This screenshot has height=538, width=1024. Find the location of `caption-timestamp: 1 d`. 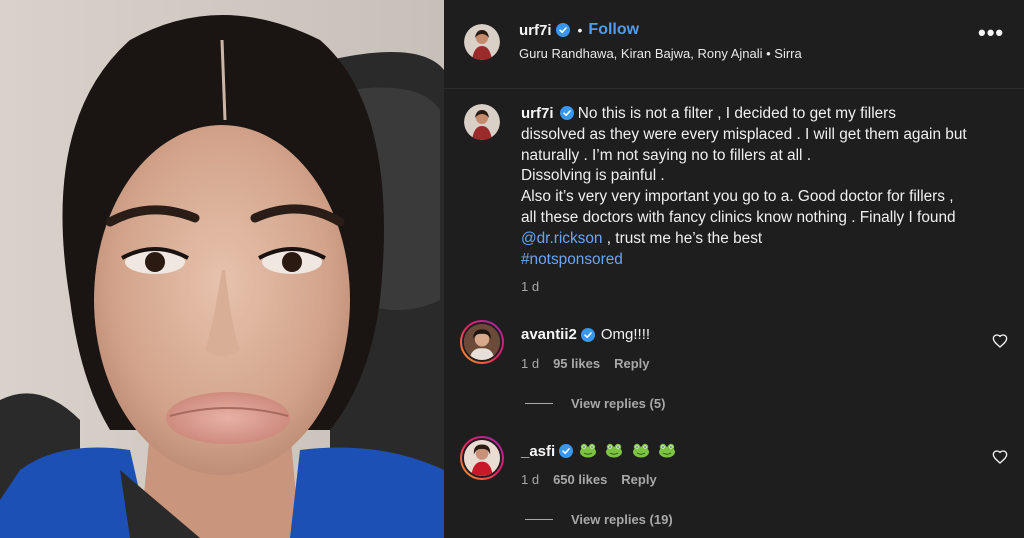

caption-timestamp: 1 d is located at coordinates (530, 286).